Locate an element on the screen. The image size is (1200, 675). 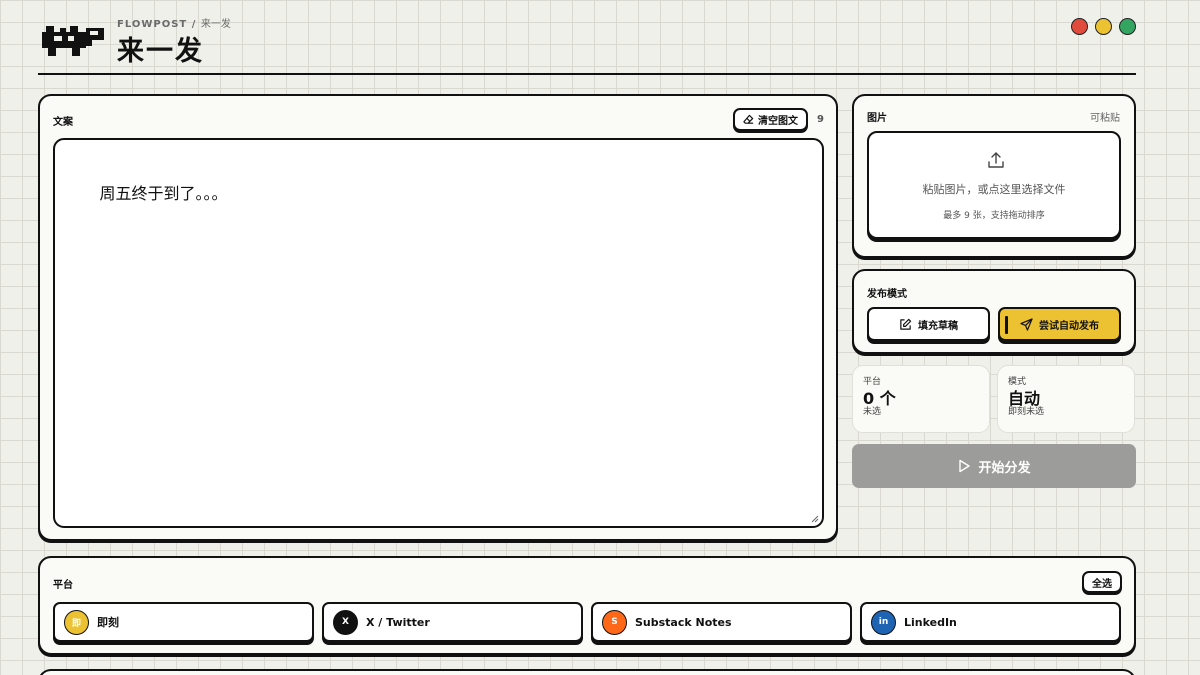
char-count: 9 is located at coordinates (820, 119).